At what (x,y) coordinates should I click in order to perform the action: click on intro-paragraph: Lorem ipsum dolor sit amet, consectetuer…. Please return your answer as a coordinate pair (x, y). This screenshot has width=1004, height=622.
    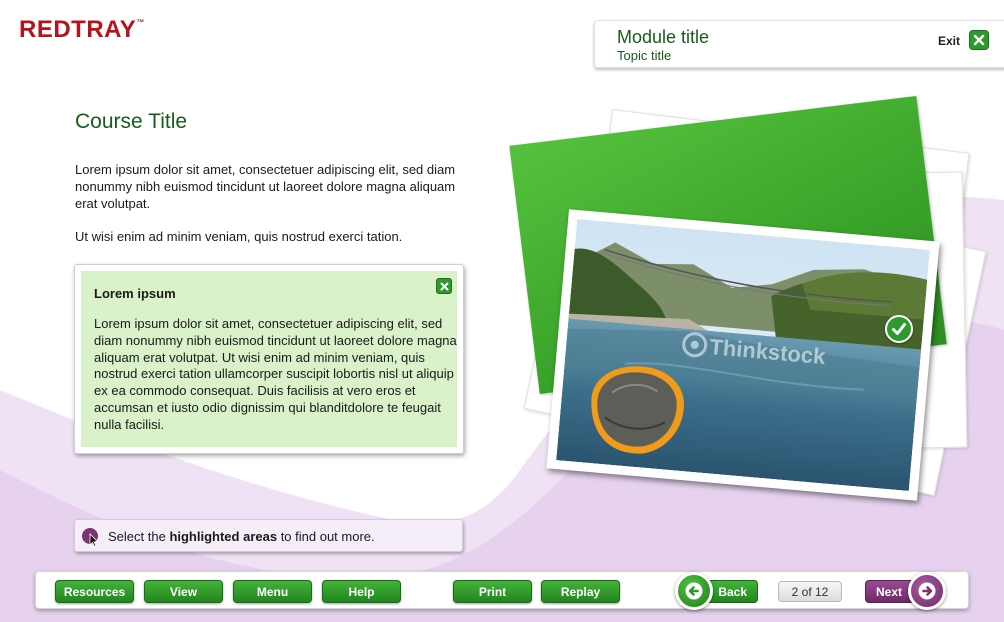
    Looking at the image, I should click on (265, 186).